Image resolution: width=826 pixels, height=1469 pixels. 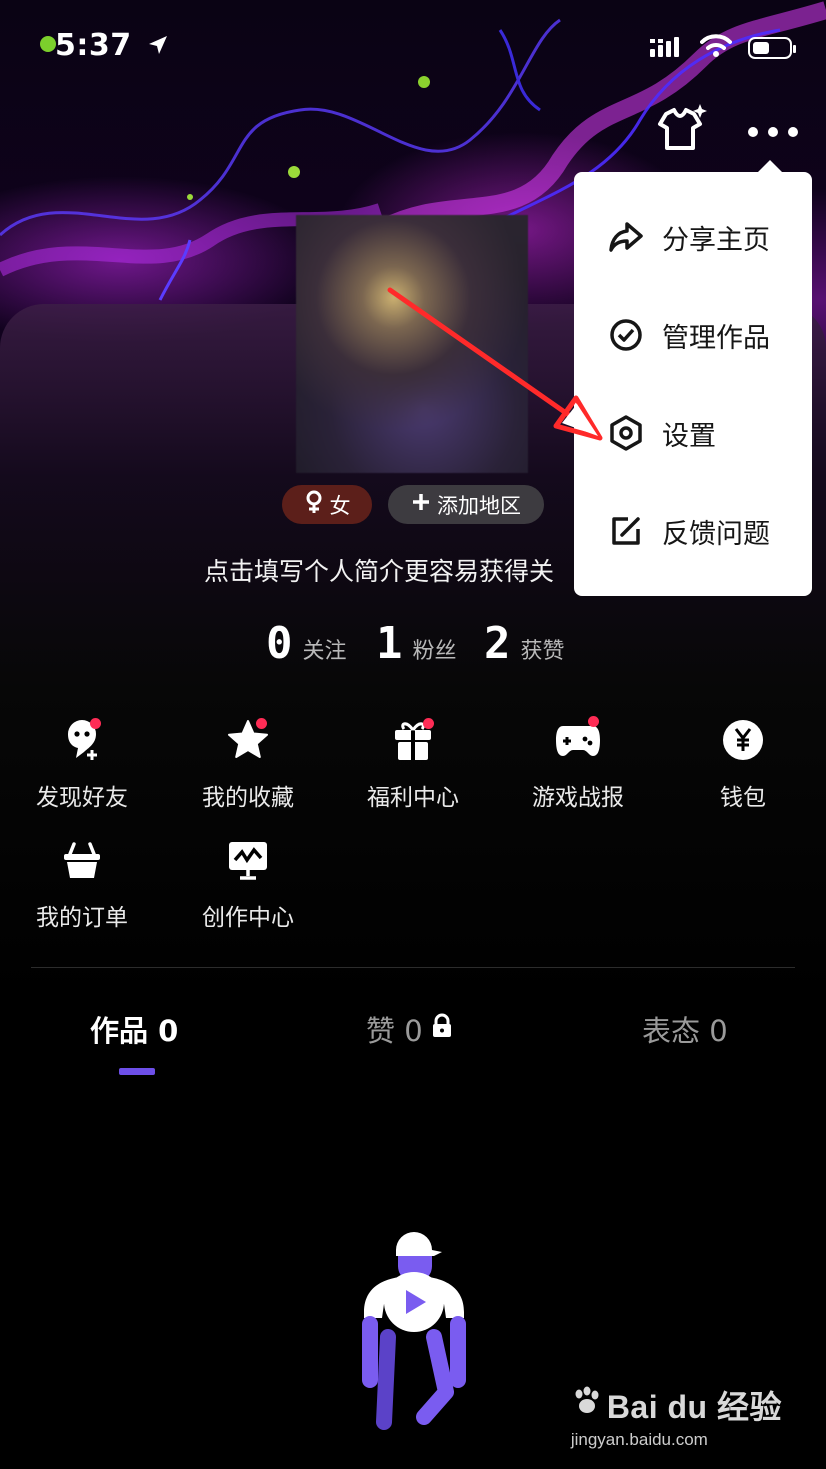 I want to click on stat-followers-label: 粉丝, so click(x=434, y=651).